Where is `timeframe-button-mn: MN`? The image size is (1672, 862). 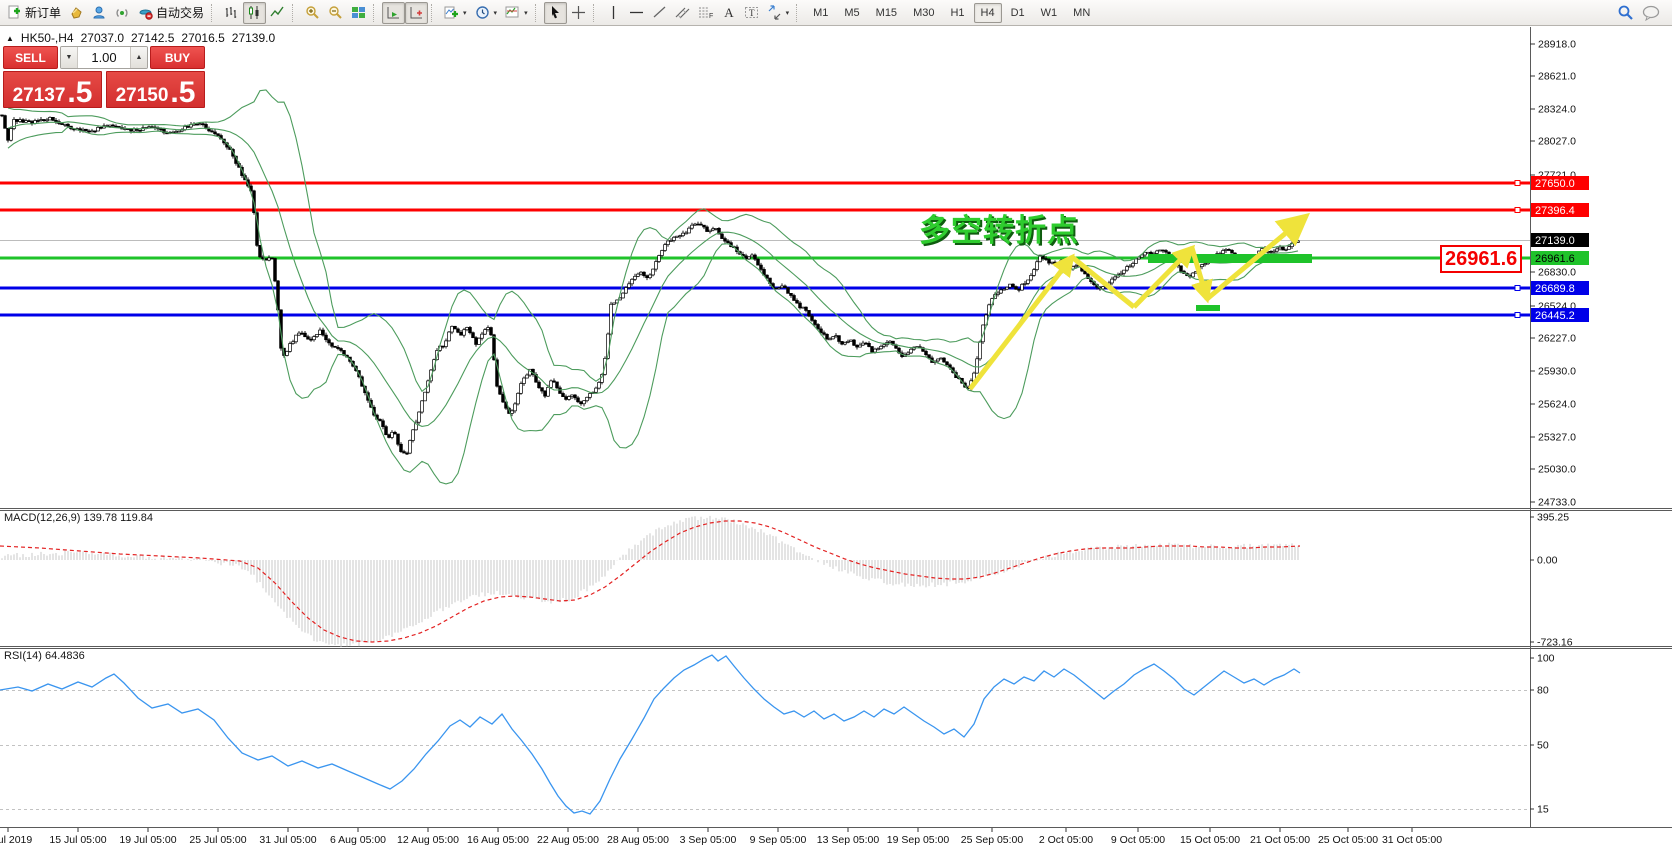
timeframe-button-mn: MN is located at coordinates (1081, 13).